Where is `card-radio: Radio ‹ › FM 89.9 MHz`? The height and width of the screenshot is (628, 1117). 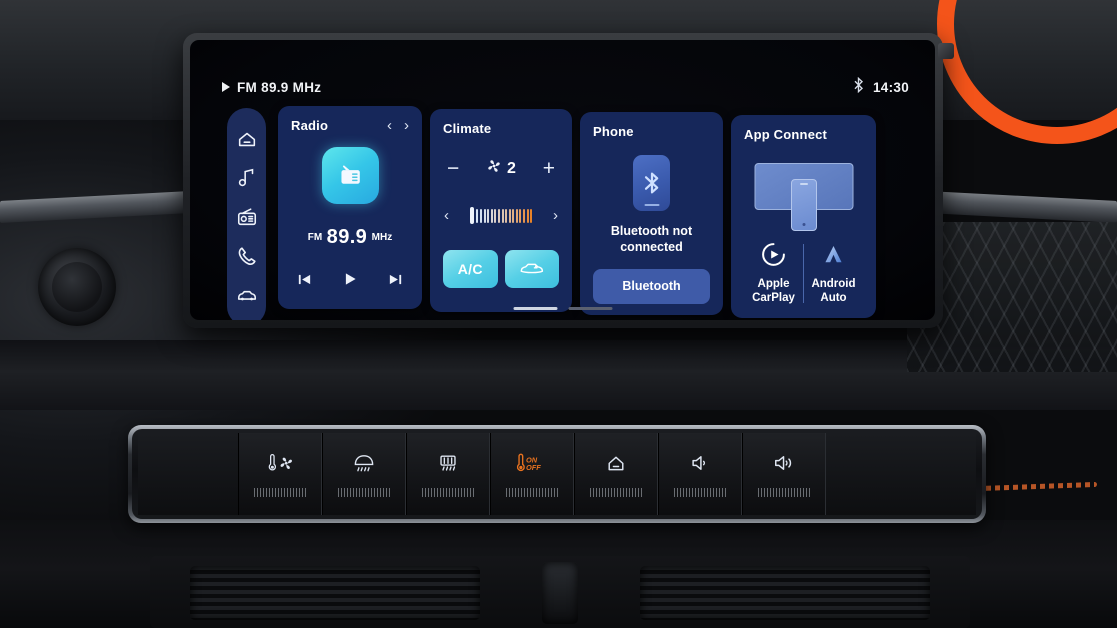 card-radio: Radio ‹ › FM 89.9 MHz is located at coordinates (350, 207).